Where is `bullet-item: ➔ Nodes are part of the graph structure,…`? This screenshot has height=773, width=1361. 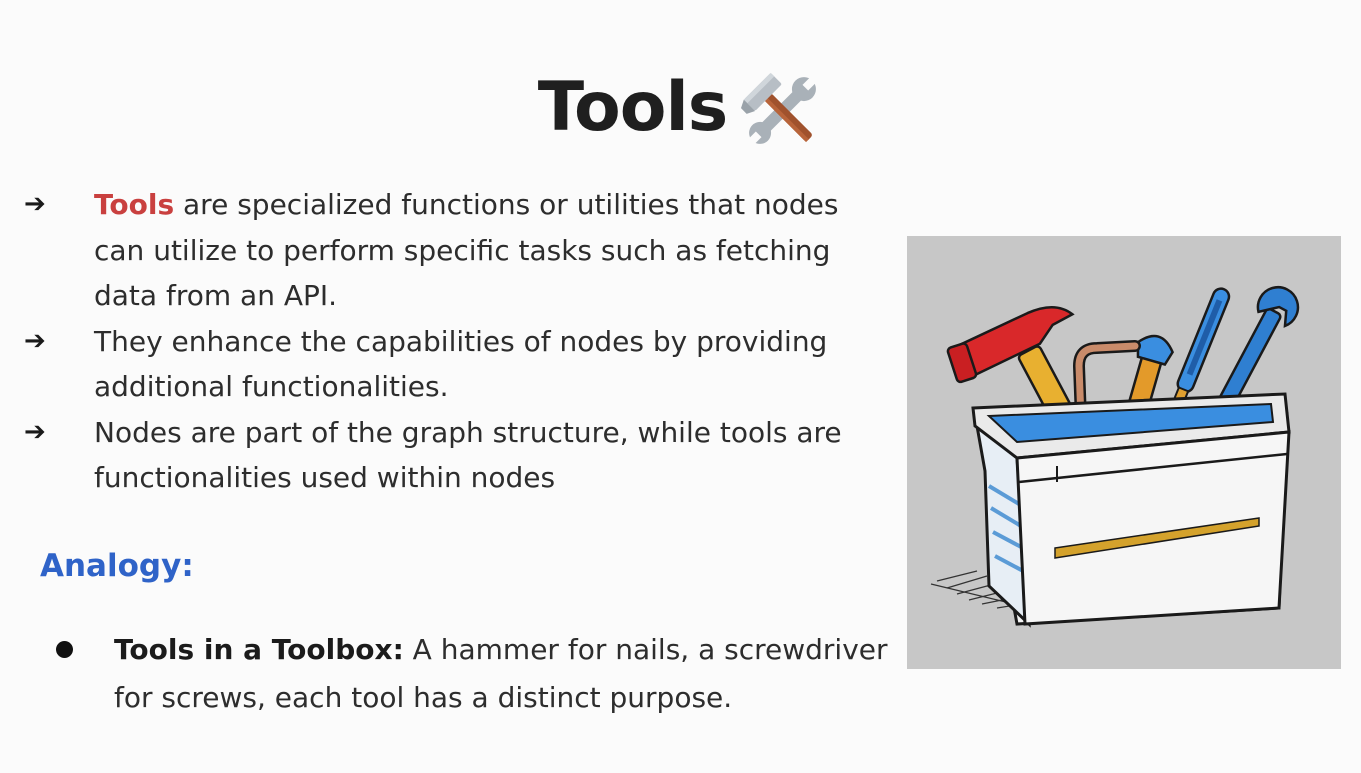 bullet-item: ➔ Nodes are part of the graph structure,… is located at coordinates (449, 455).